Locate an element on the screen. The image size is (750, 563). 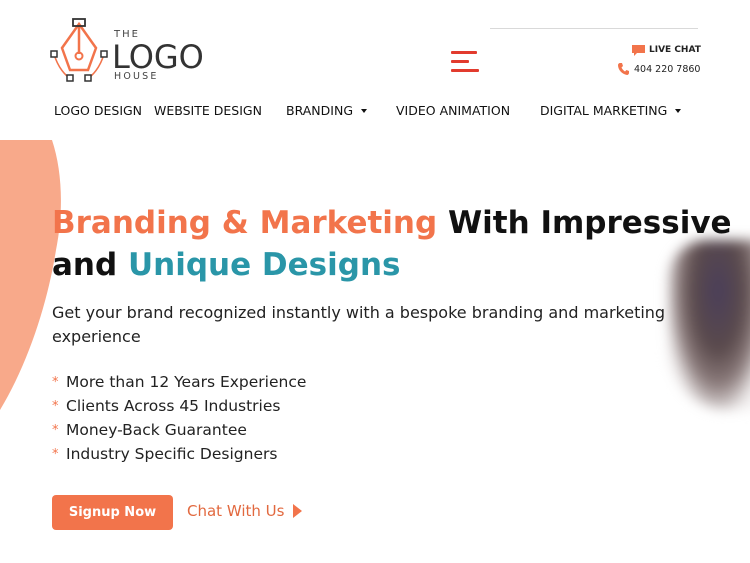
nav-item-video-animation: VIDEO ANIMATION is located at coordinates (453, 110).